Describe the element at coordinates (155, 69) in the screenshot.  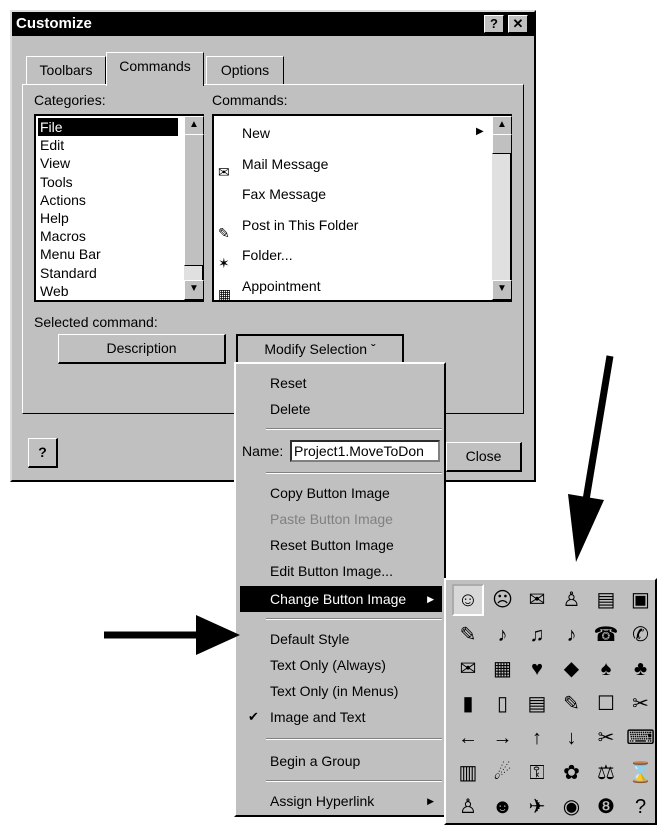
I see `tab-commands: Commands` at that location.